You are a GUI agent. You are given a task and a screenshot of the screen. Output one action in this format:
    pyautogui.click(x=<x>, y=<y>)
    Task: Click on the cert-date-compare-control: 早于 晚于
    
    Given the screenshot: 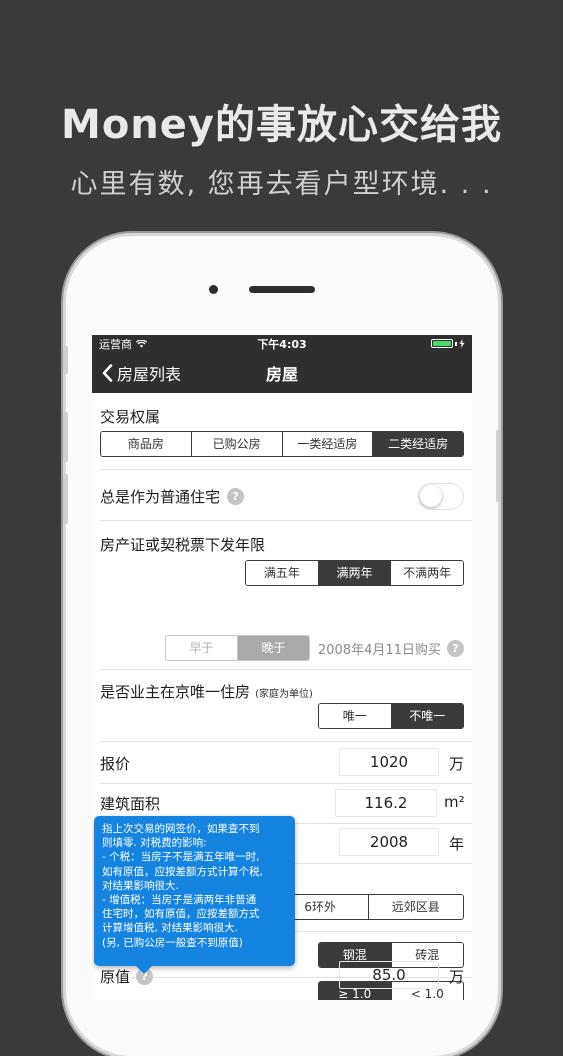 What is the action you would take?
    pyautogui.click(x=237, y=648)
    